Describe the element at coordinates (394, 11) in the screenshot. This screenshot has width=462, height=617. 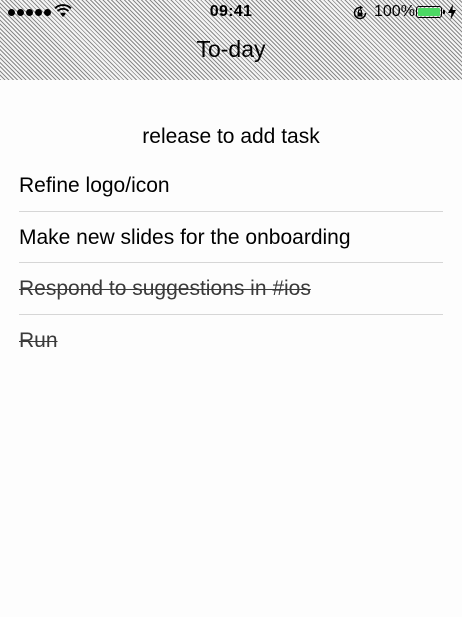
I see `battery-percentage: 100%` at that location.